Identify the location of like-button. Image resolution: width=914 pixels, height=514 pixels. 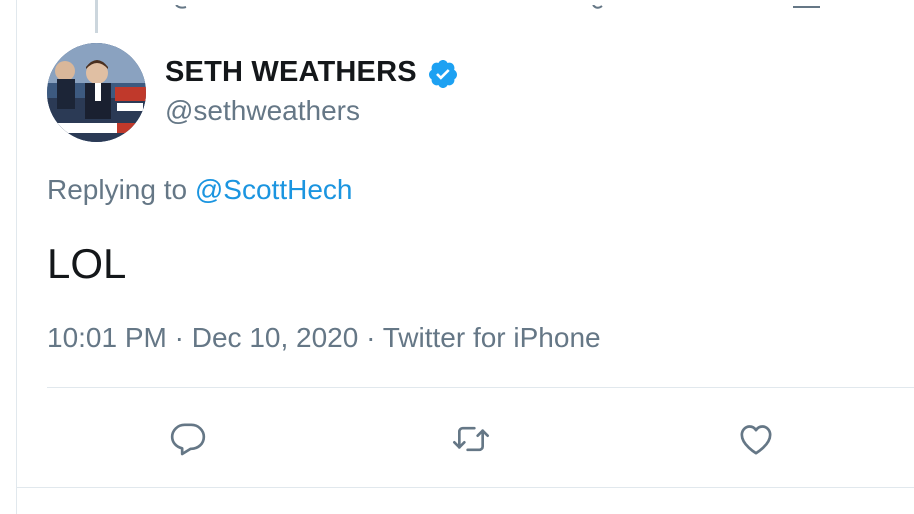
(756, 439).